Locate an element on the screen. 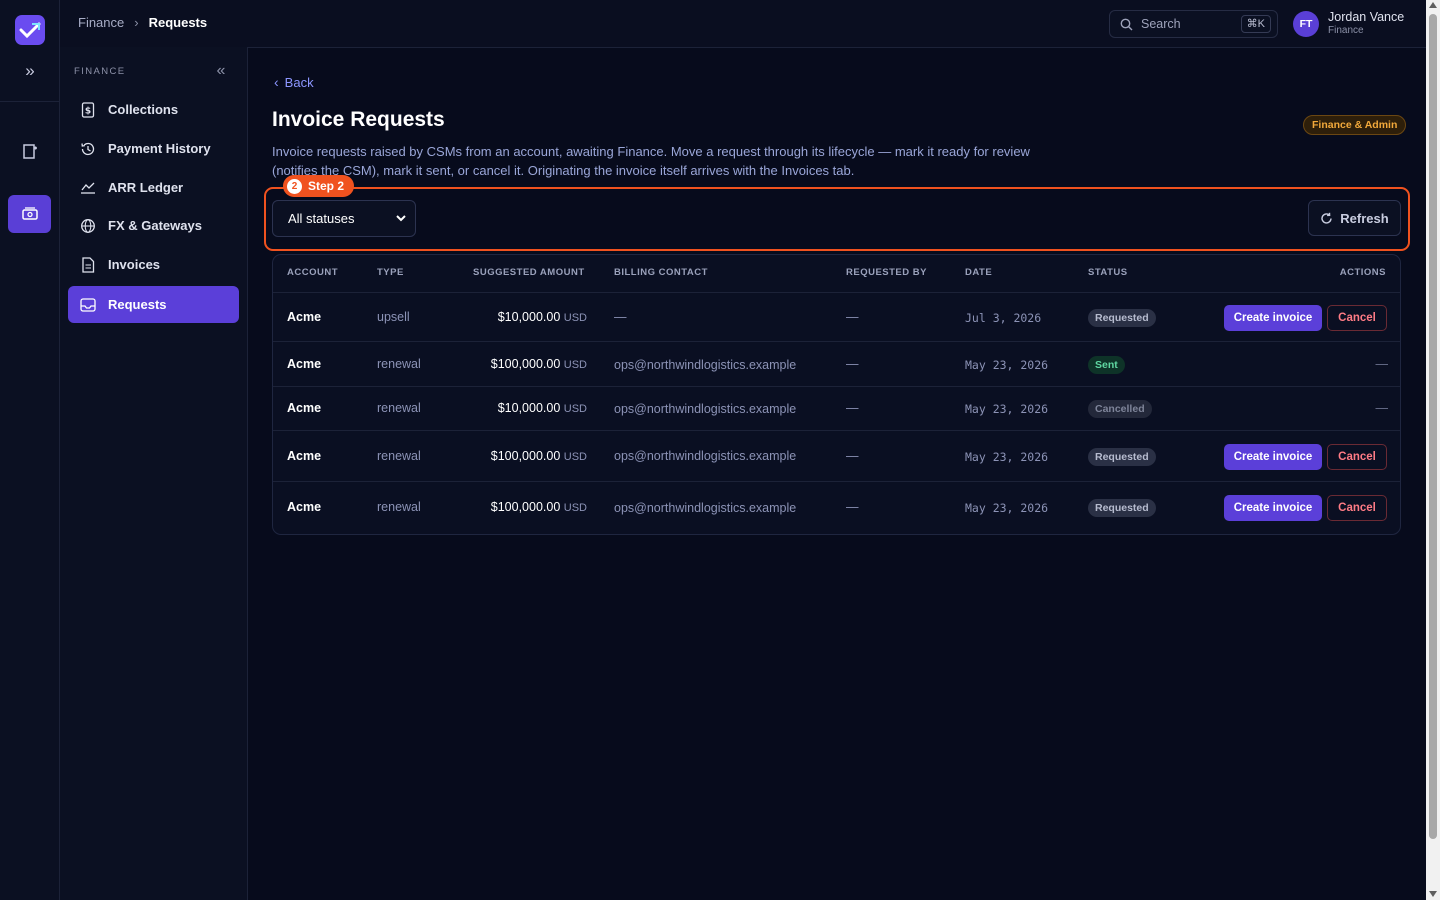 This screenshot has height=900, width=1440. page-scrollbar is located at coordinates (1433, 450).